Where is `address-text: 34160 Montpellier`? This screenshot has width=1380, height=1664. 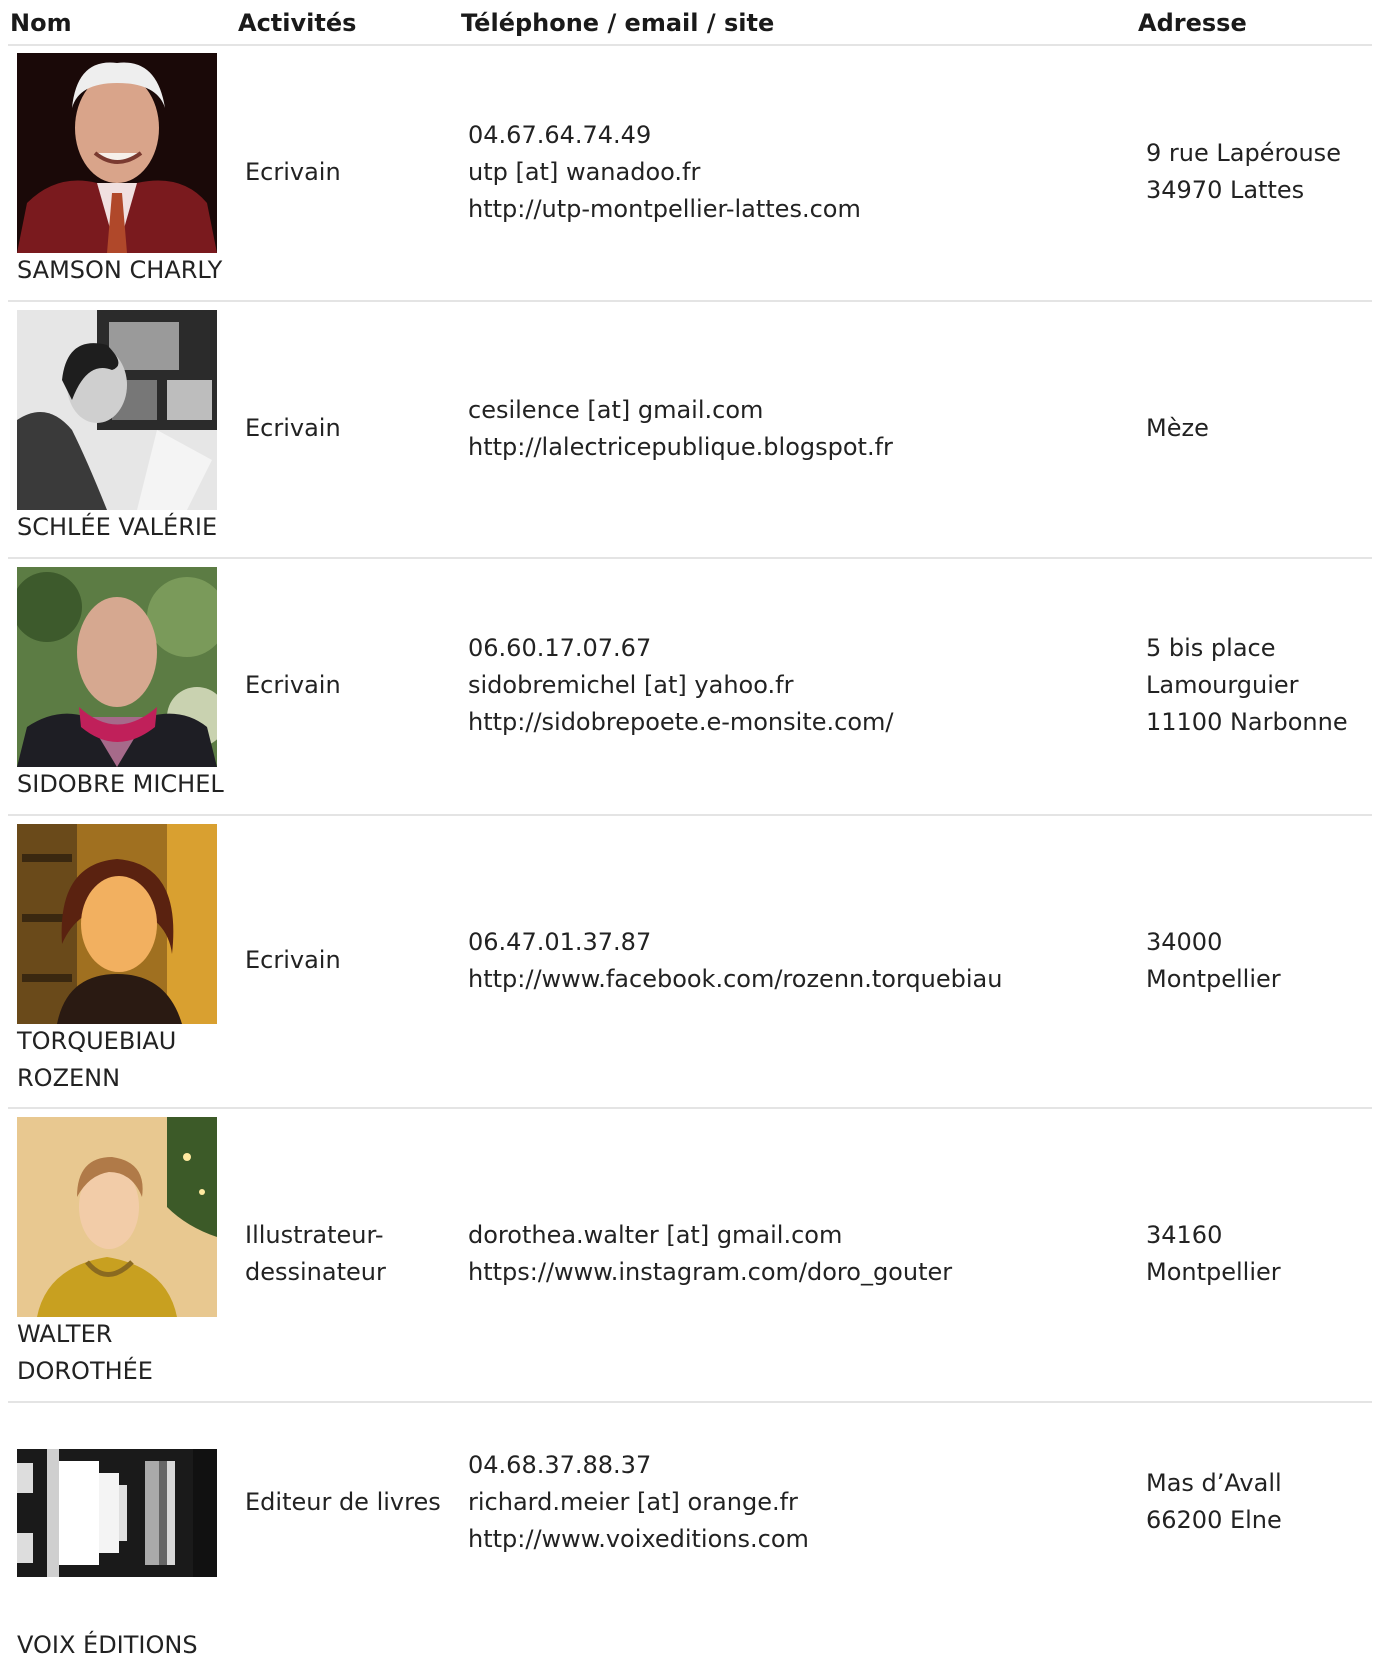
address-text: 34160 Montpellier is located at coordinates (1213, 1253).